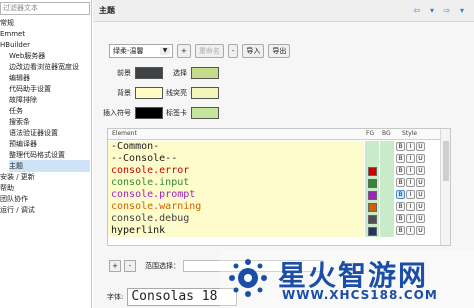 This screenshot has height=308, width=474. I want to click on table-row: console.input B I U, so click(279, 183).